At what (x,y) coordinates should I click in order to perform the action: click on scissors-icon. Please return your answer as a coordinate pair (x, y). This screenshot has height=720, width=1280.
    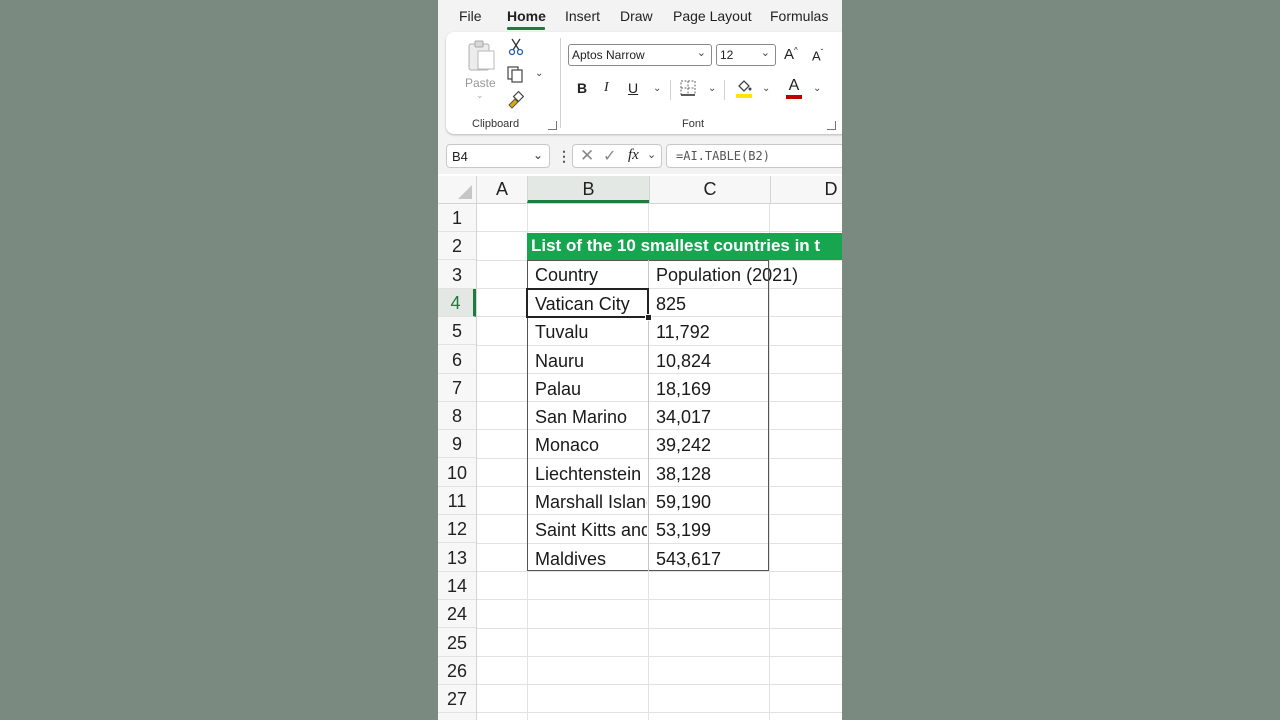
    Looking at the image, I should click on (516, 47).